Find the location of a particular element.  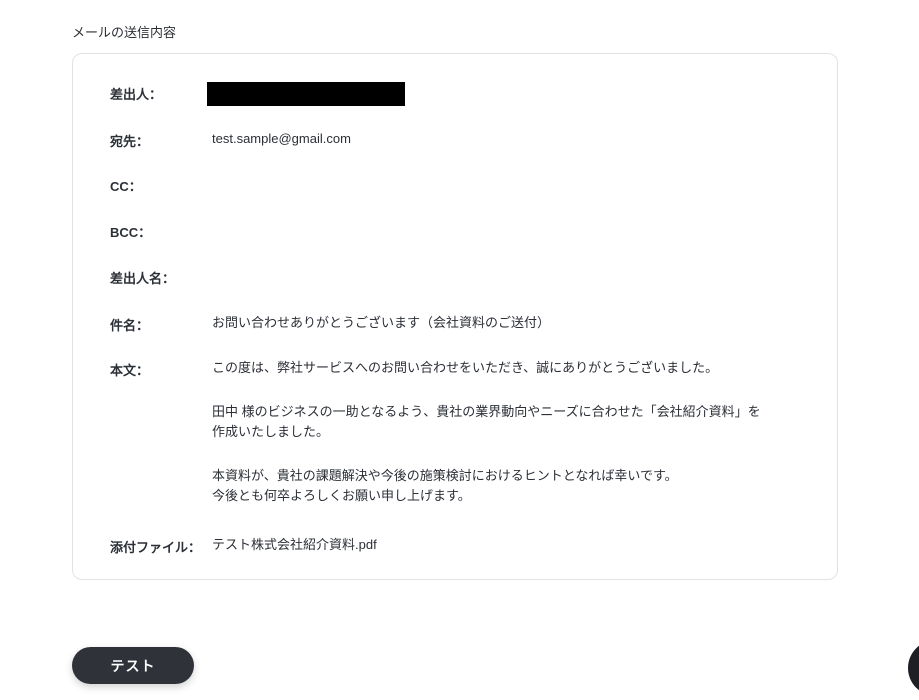

to-label: 宛先： is located at coordinates (130, 141).